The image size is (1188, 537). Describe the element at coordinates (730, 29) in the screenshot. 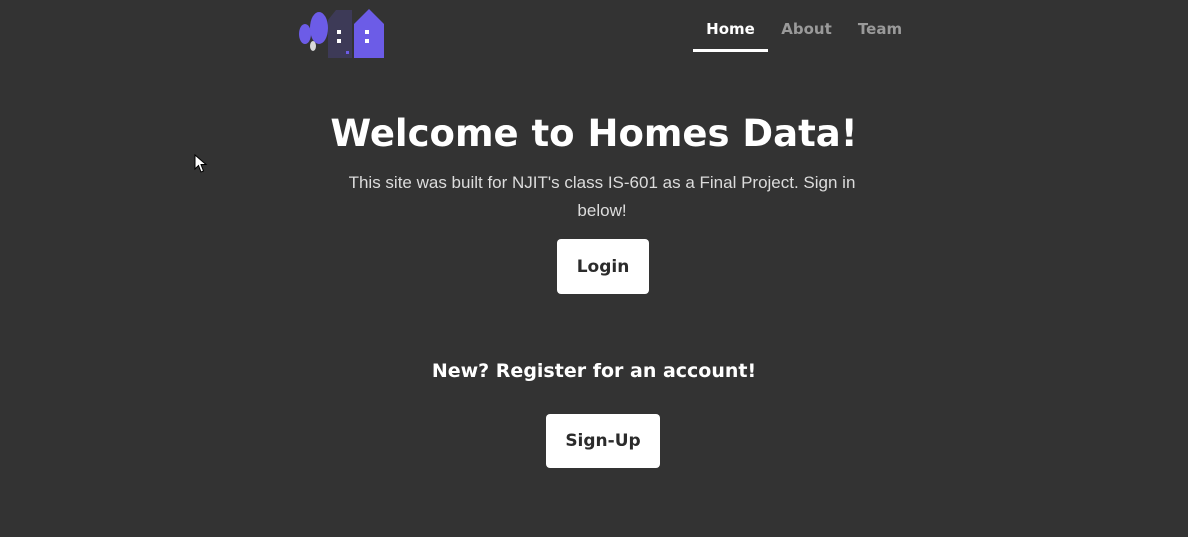

I see `nav-item-label: Home` at that location.